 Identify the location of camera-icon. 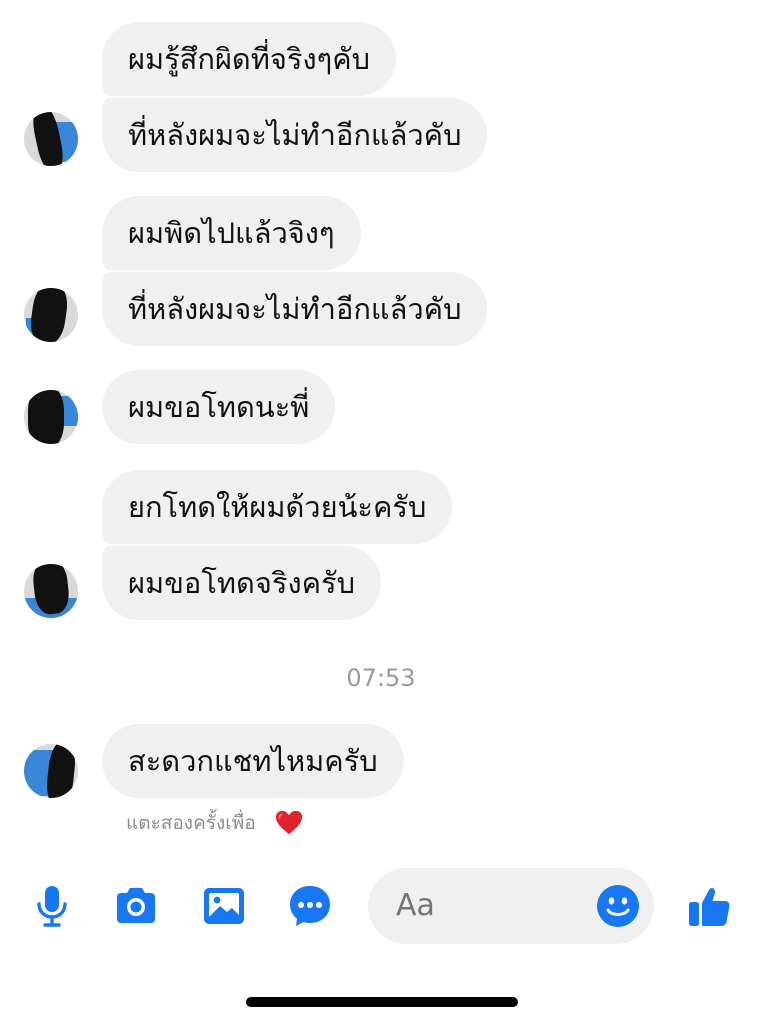
(136, 906).